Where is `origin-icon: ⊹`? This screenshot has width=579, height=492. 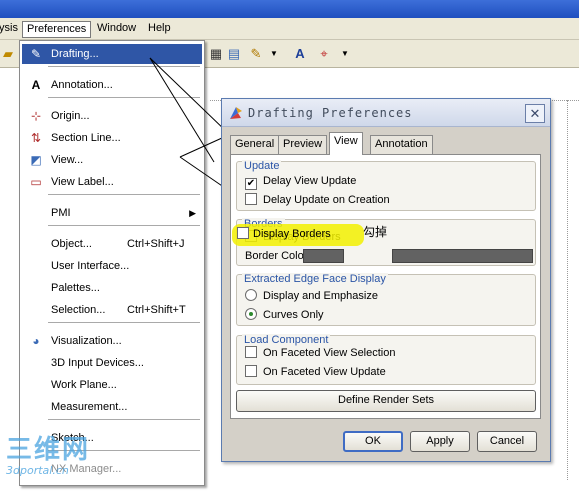 origin-icon: ⊹ is located at coordinates (36, 116).